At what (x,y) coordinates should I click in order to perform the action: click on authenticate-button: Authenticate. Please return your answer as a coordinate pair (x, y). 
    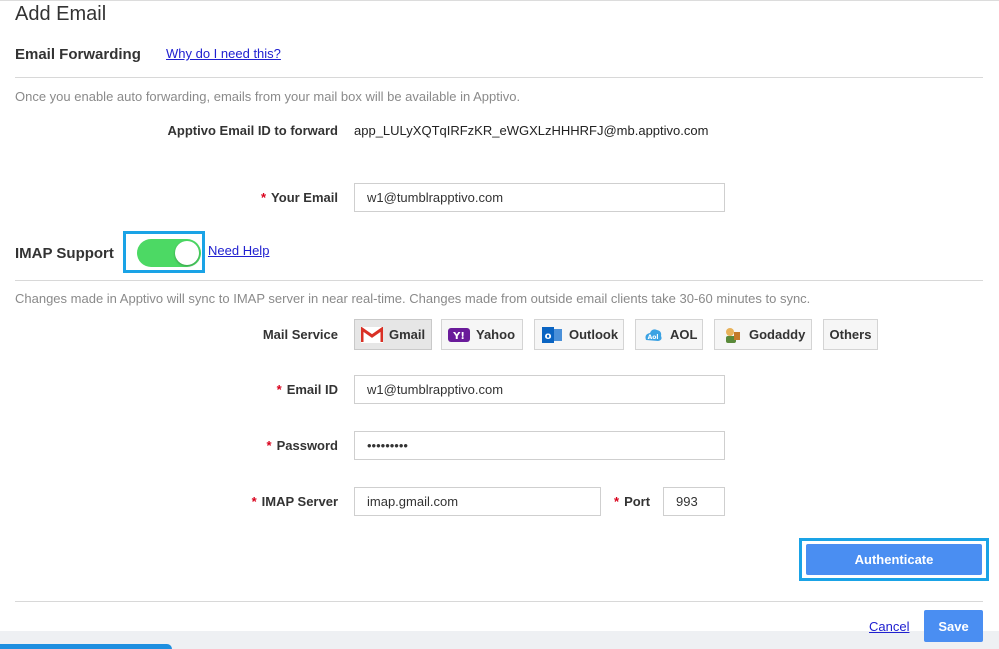
    Looking at the image, I should click on (894, 559).